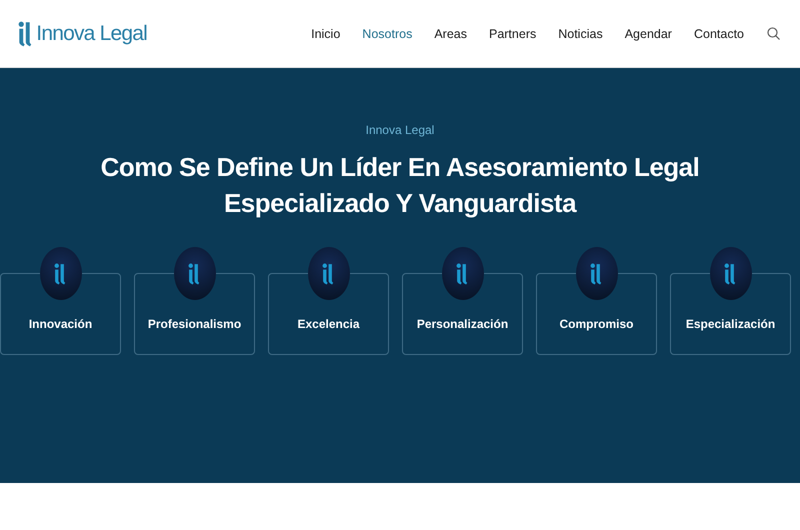 The width and height of the screenshot is (800, 530). Describe the element at coordinates (400, 185) in the screenshot. I see `hero-title: Como Se Define Un Líder En Asesoramiento Legal Especializado Y Vanguardista` at that location.